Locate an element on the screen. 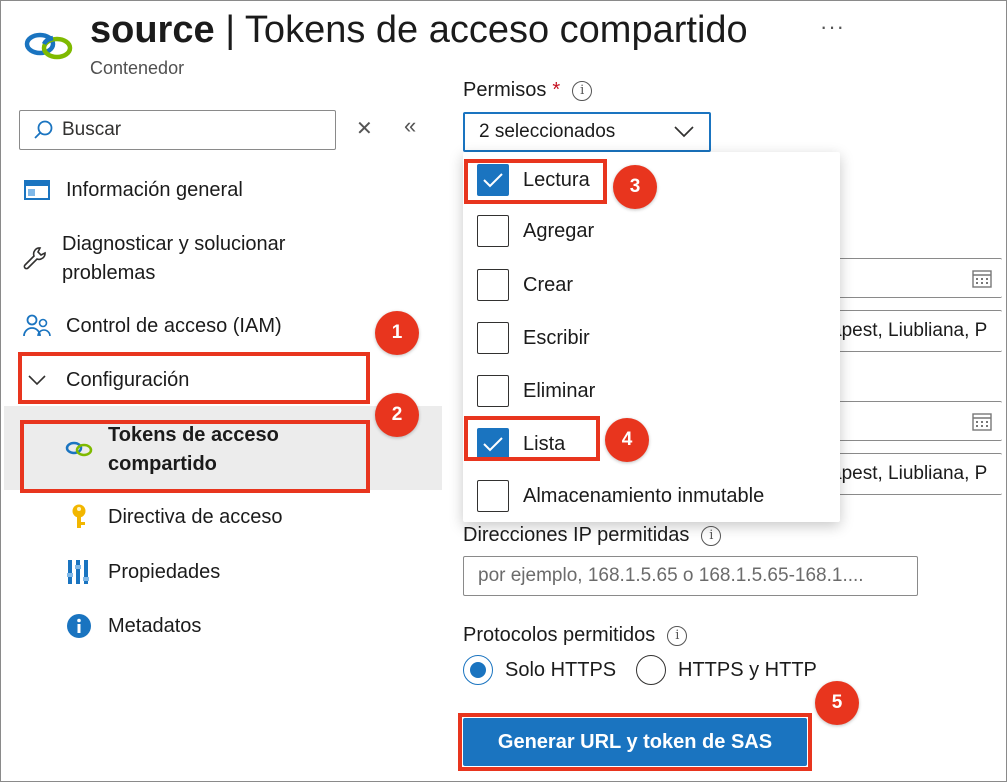 The image size is (1007, 782). permission-option-crear: Crear is located at coordinates (525, 285).